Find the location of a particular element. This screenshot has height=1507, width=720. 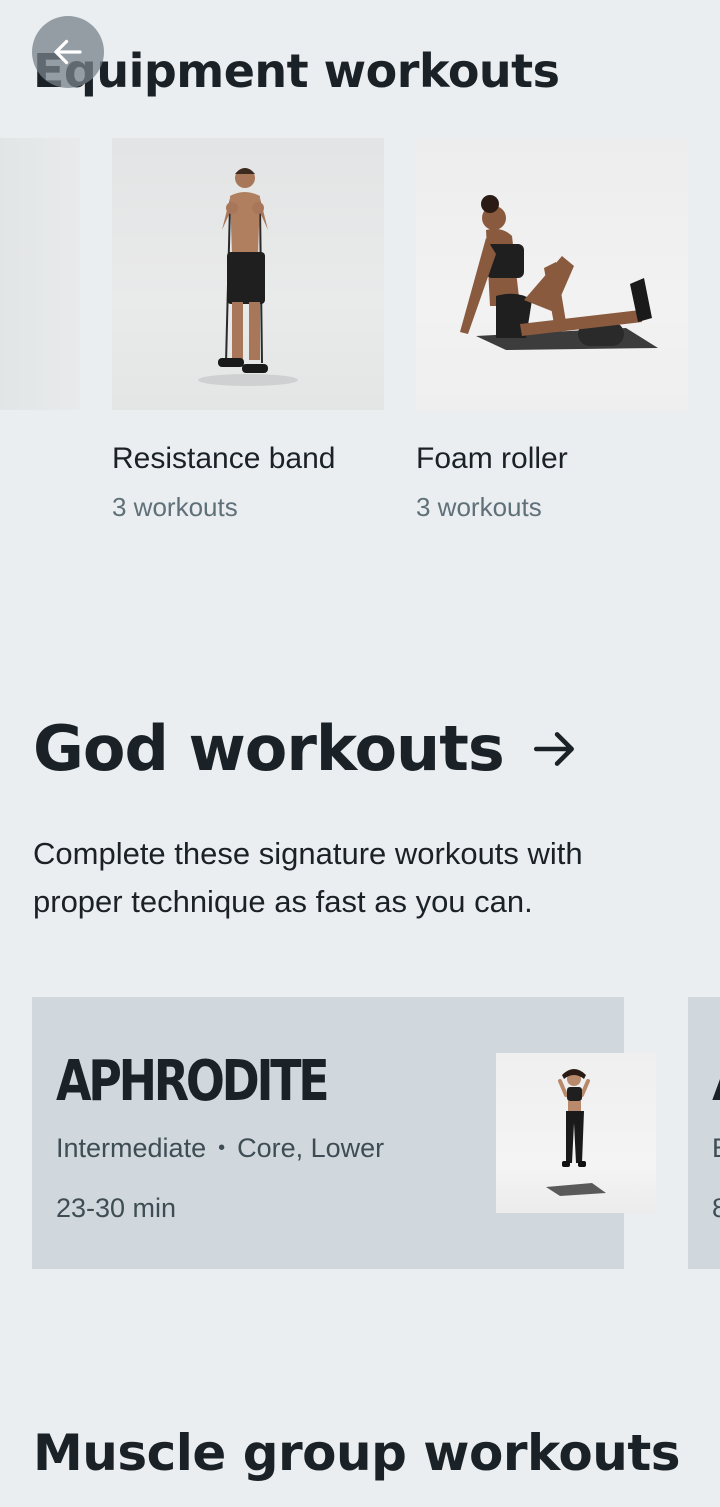

arrow-right-icon is located at coordinates (555, 749).